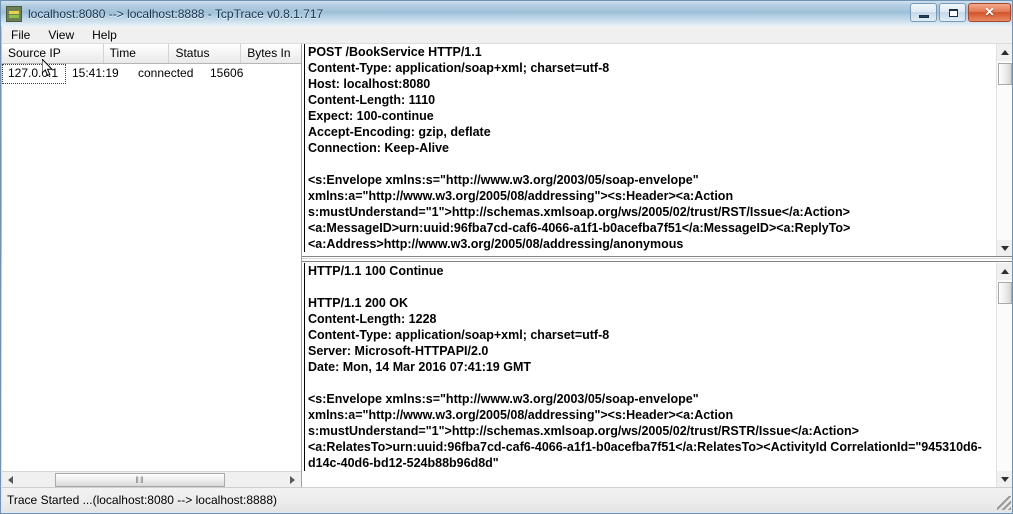  I want to click on minimize-button, so click(923, 12).